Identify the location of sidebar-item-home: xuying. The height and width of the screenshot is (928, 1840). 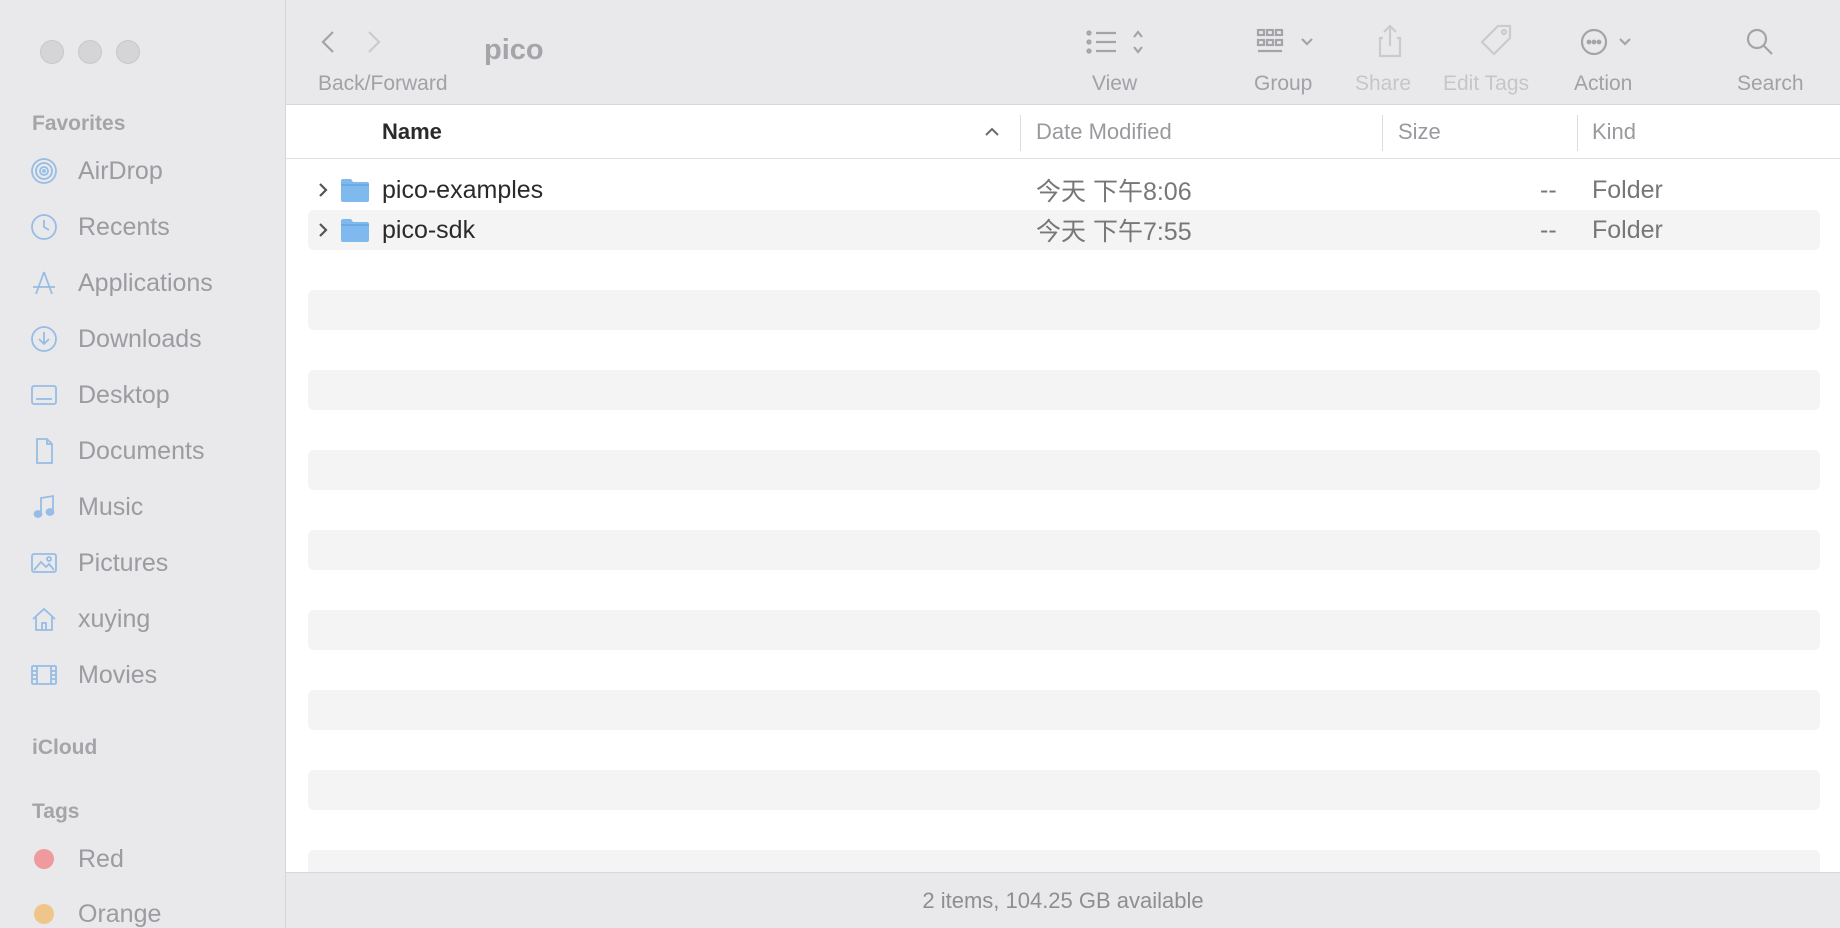
(155, 619).